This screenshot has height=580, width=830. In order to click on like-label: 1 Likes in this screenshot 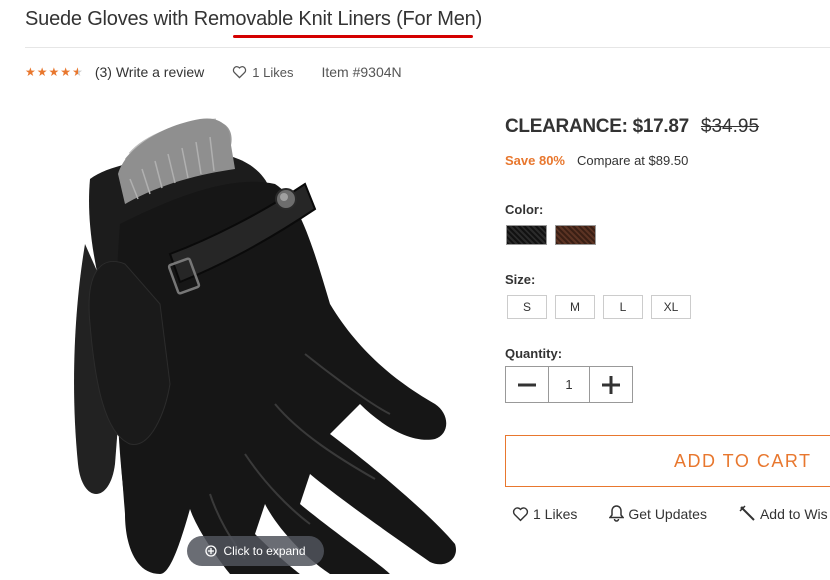, I will do `click(555, 513)`.